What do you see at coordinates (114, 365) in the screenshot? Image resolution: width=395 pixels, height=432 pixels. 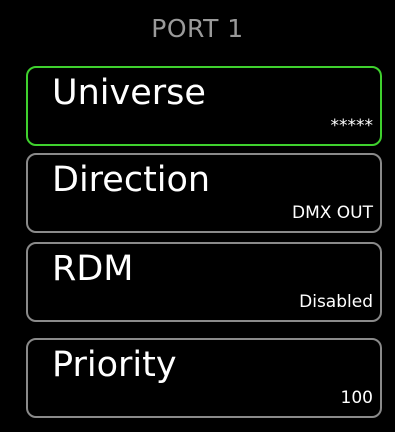 I see `menu-item-label: Priority` at bounding box center [114, 365].